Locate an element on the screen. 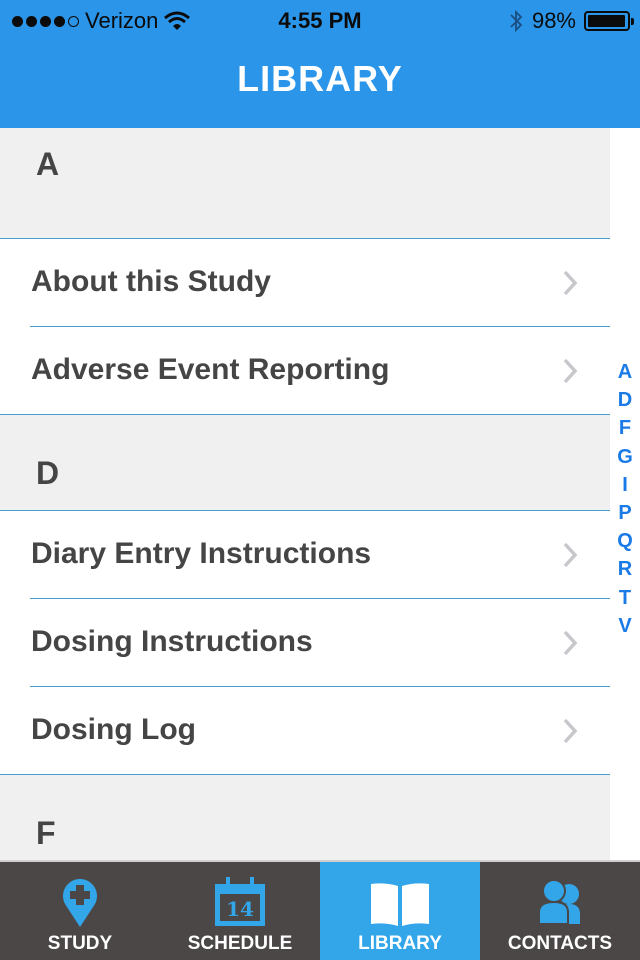 The height and width of the screenshot is (960, 640). list-item-dosing-instructions: Dosing Instructions is located at coordinates (305, 643).